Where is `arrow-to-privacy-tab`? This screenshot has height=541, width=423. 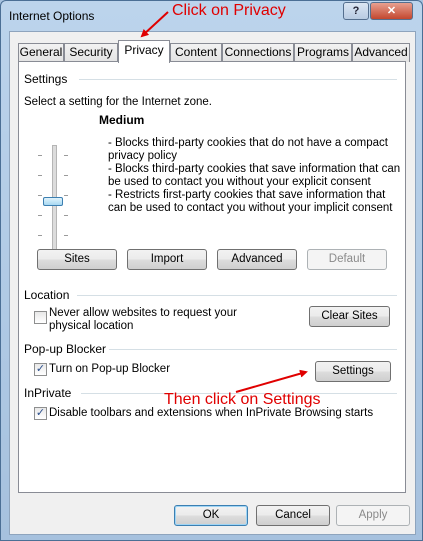
arrow-to-privacy-tab is located at coordinates (154, 24).